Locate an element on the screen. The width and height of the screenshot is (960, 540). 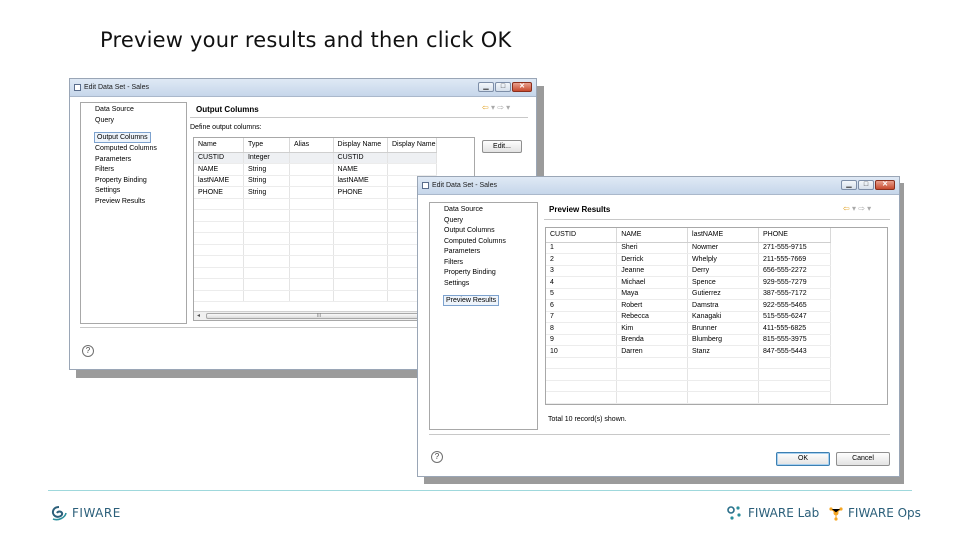
table-row: 4 Michael Spence 929-555-7279 is located at coordinates (716, 282).